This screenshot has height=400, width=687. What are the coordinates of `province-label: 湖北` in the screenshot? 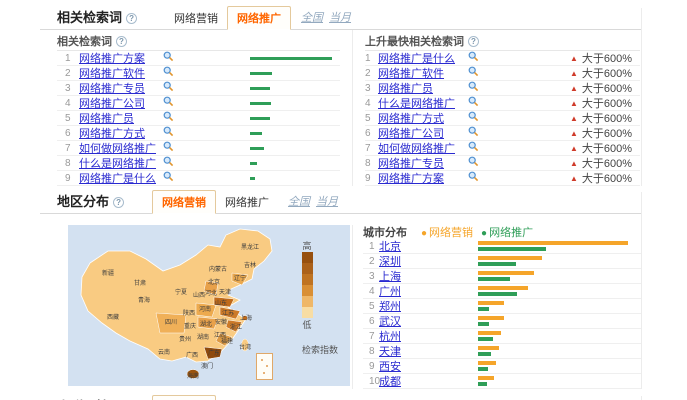 It's located at (206, 324).